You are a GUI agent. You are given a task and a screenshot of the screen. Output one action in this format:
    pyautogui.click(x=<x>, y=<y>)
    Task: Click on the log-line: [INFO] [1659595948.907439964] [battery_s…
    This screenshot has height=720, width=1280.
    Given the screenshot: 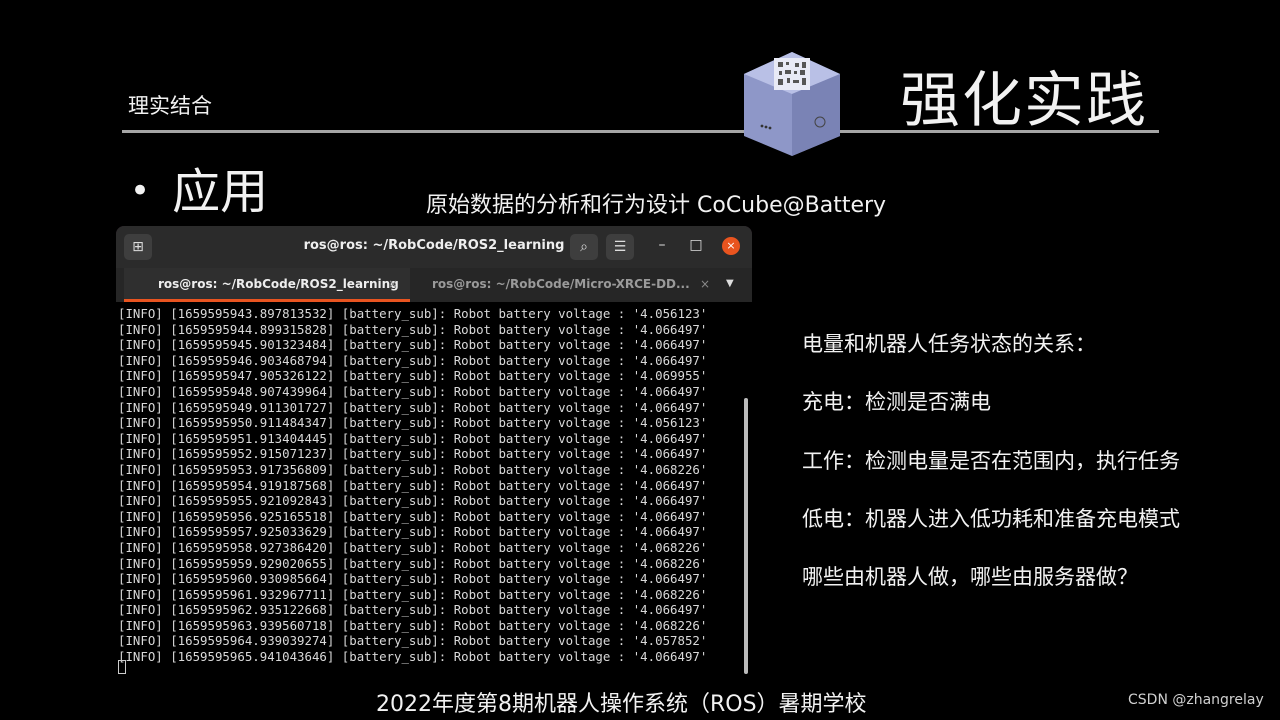 What is the action you would take?
    pyautogui.click(x=413, y=391)
    